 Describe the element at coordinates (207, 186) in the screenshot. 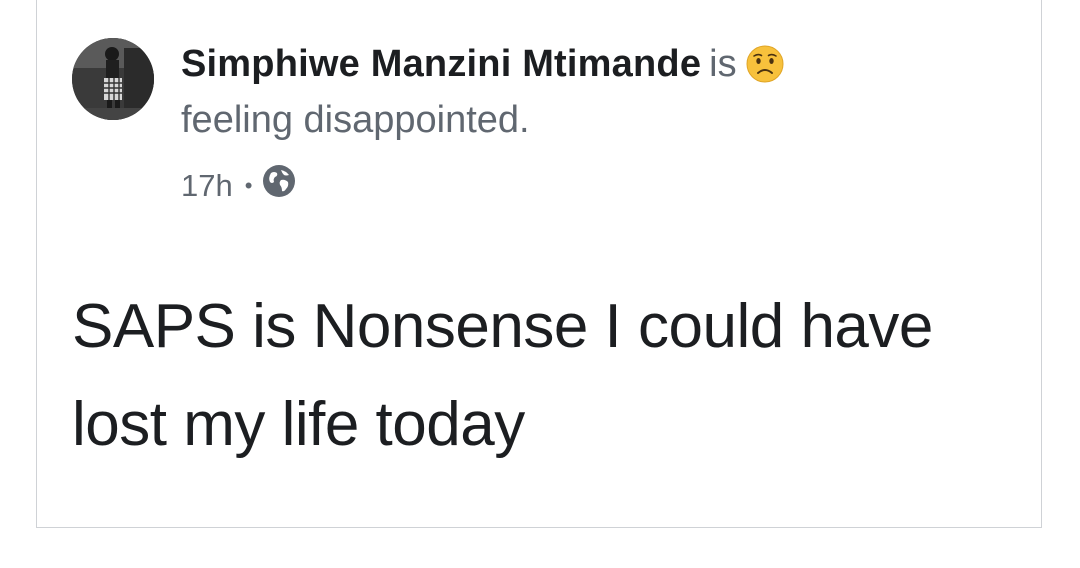

I see `timestamp: 17h` at that location.